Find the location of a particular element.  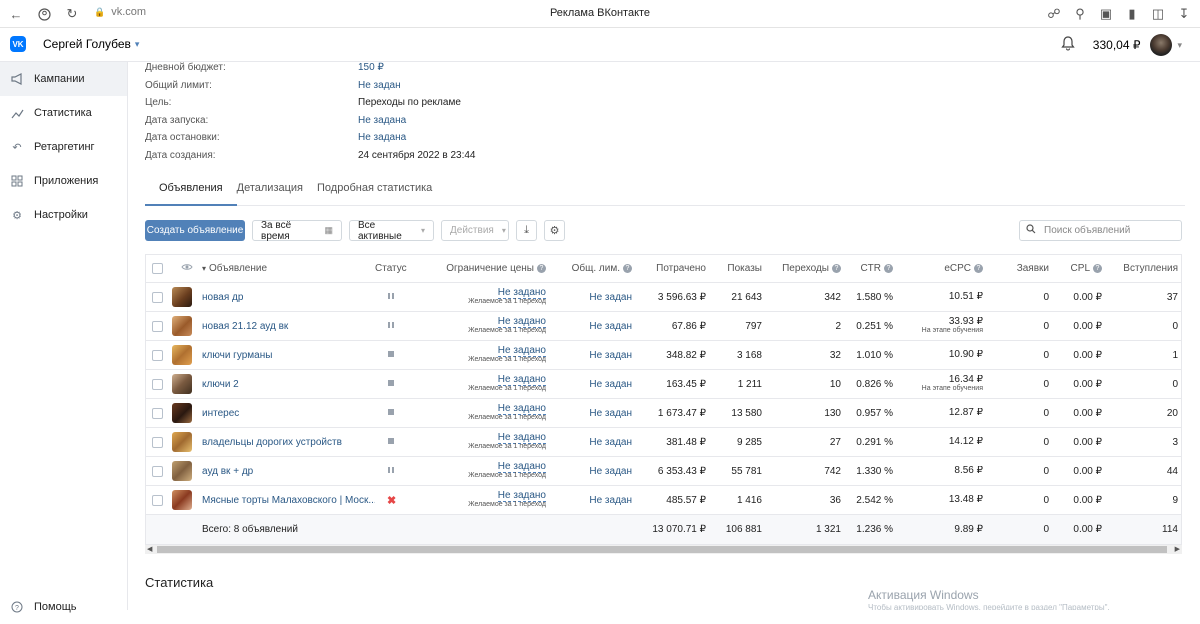

create-ad-button: Создать объявление is located at coordinates (195, 230).